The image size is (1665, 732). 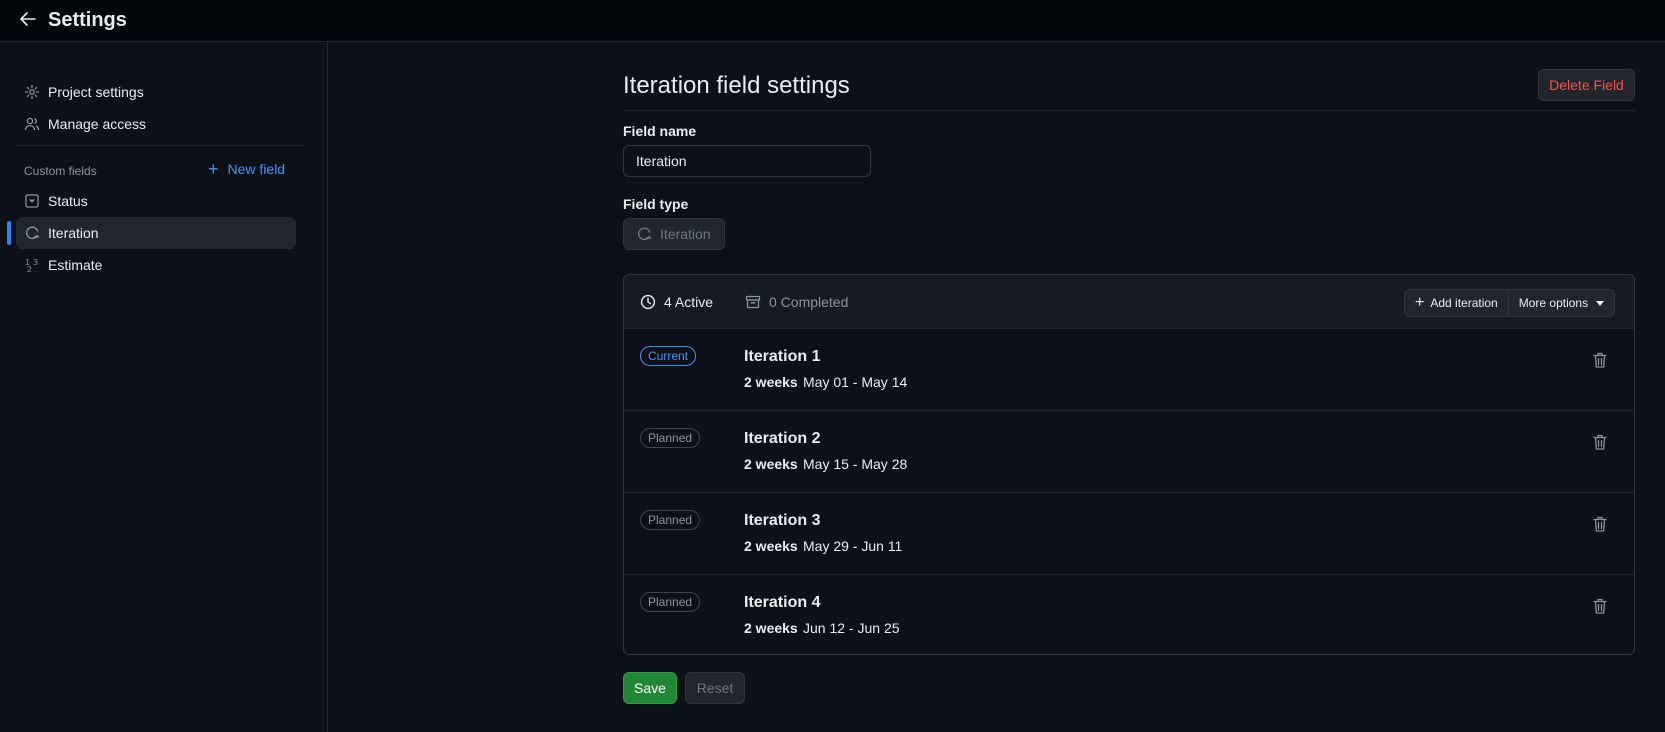 I want to click on number-icon: 132, so click(x=32, y=265).